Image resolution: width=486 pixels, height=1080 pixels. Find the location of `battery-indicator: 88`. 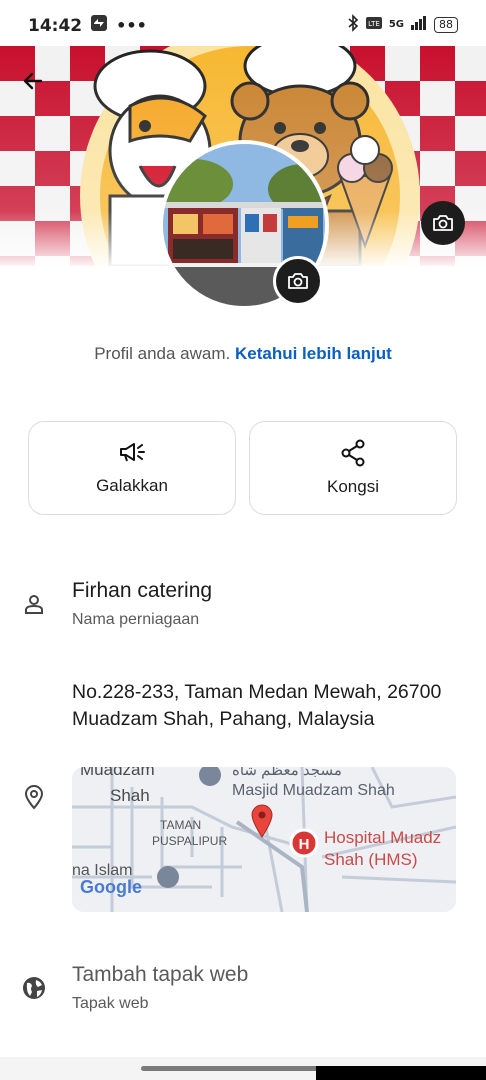

battery-indicator: 88 is located at coordinates (446, 24).